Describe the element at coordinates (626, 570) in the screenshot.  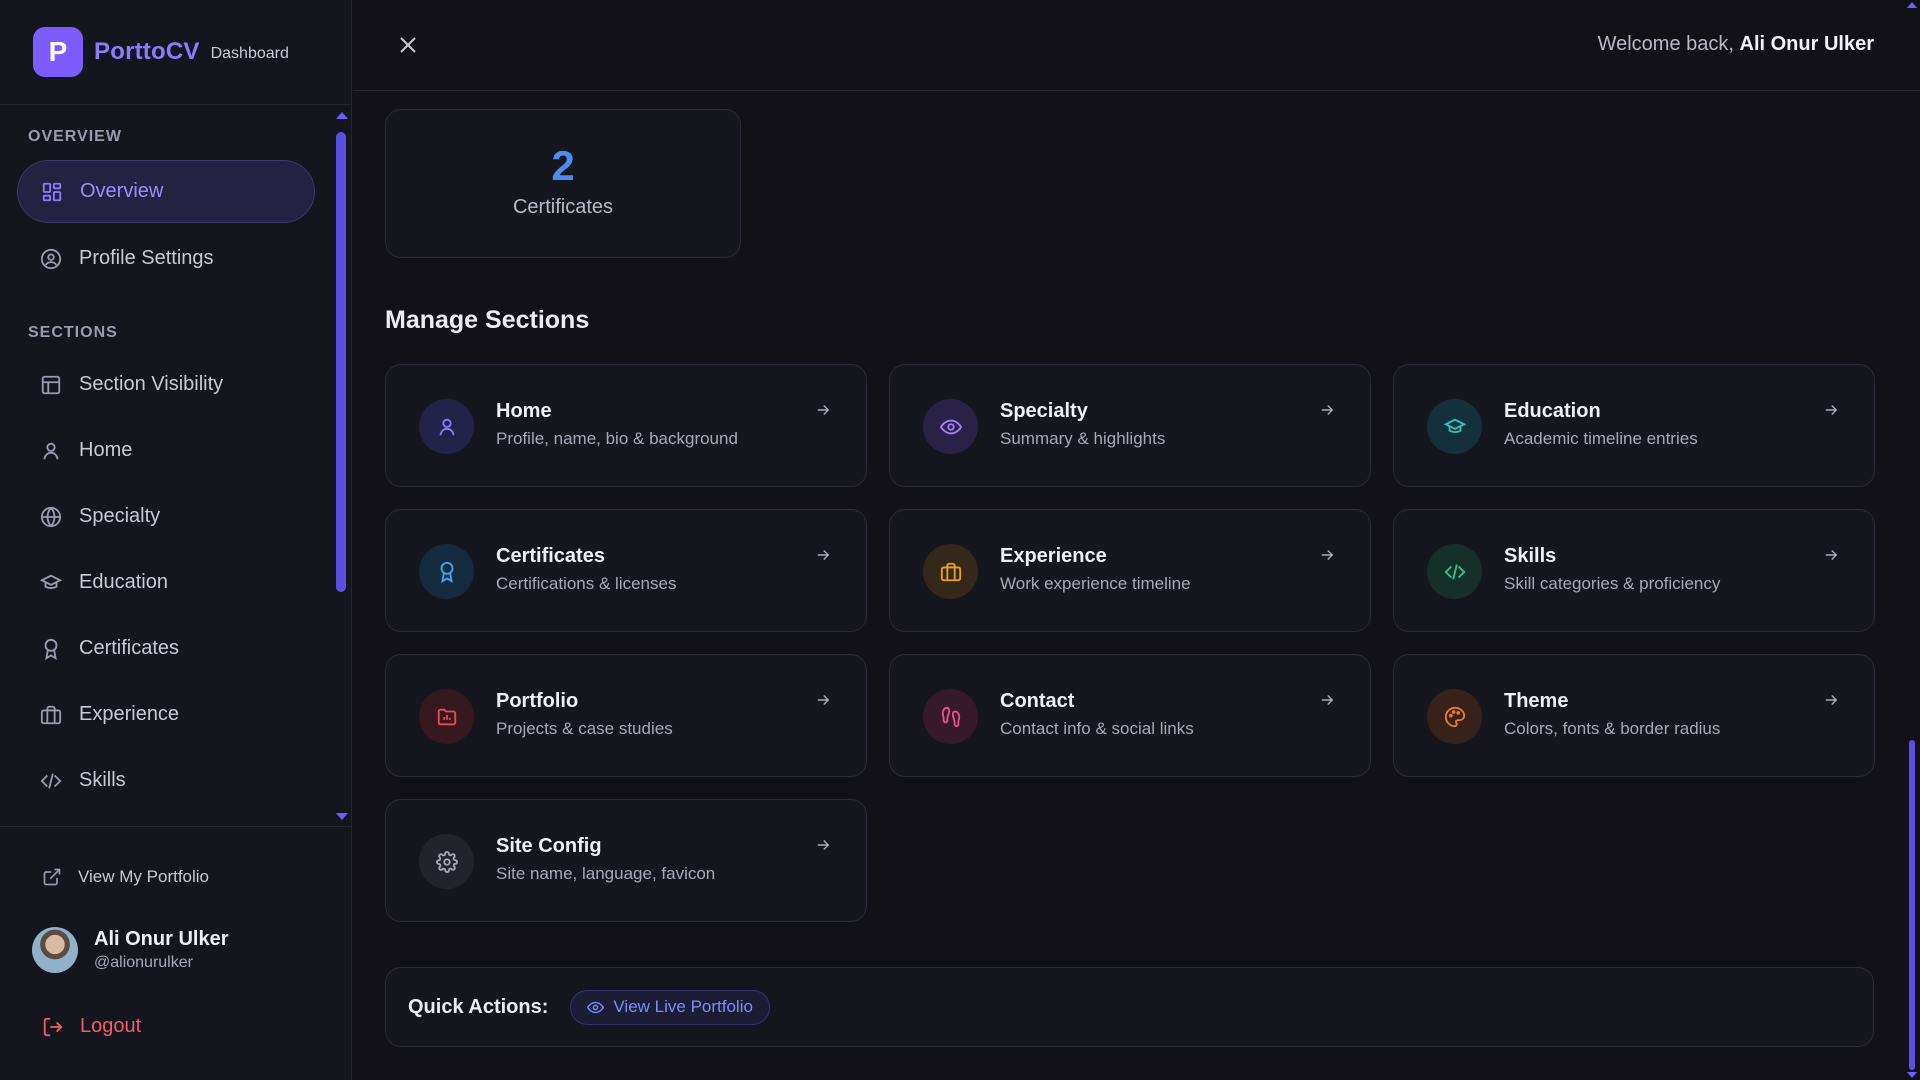
I see `section-card-certificates: Certificates Certifications & licenses` at that location.